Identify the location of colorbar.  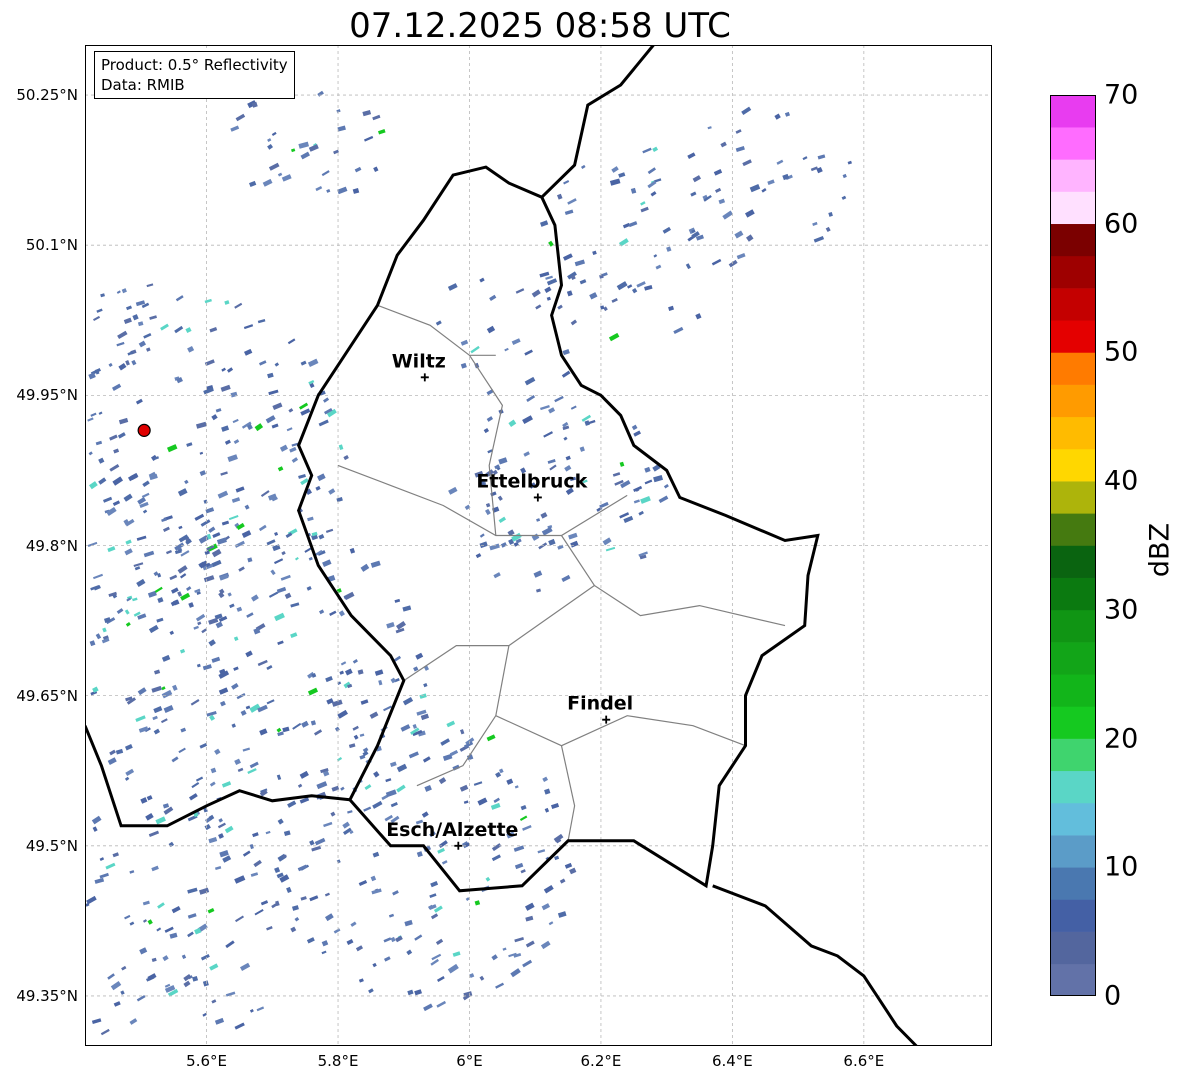
(1073, 545).